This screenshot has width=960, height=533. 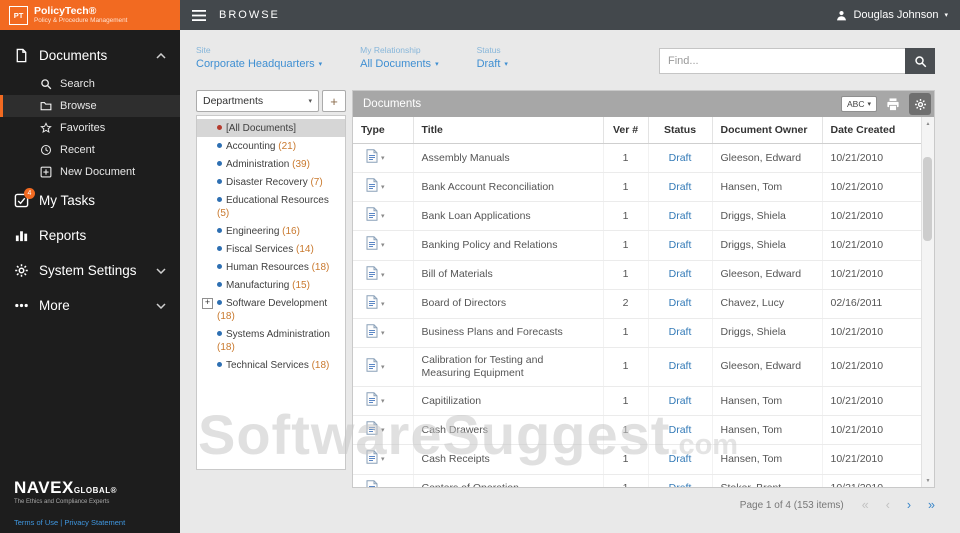 I want to click on table-settings-button, so click(x=920, y=104).